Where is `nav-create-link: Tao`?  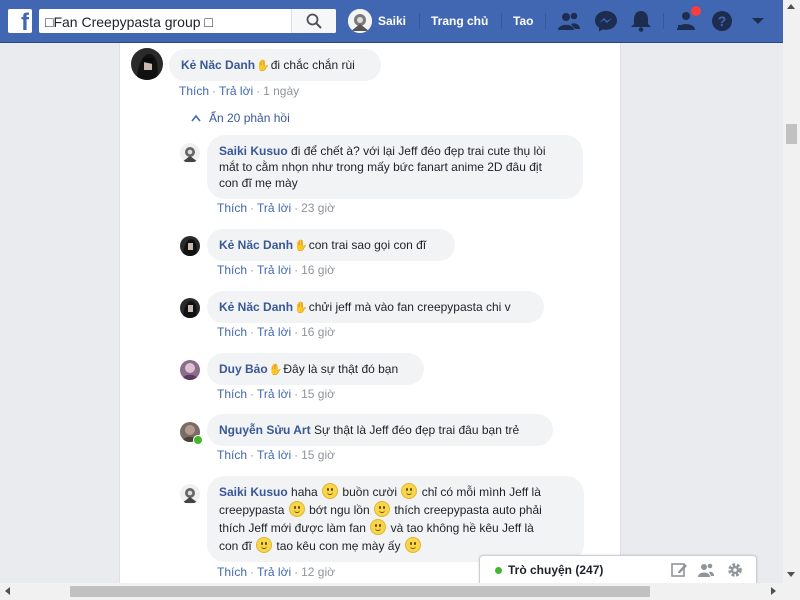
nav-create-link: Tao is located at coordinates (523, 21).